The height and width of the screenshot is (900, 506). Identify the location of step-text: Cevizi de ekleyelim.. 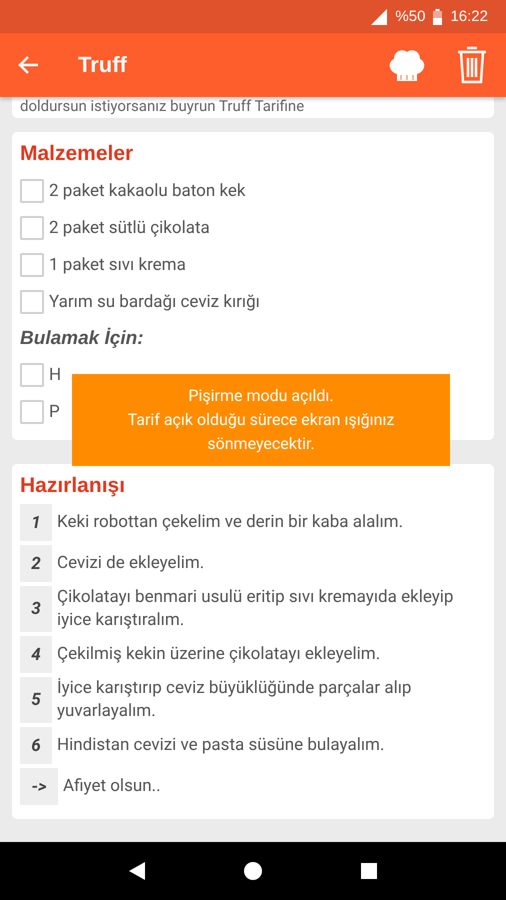
(130, 563).